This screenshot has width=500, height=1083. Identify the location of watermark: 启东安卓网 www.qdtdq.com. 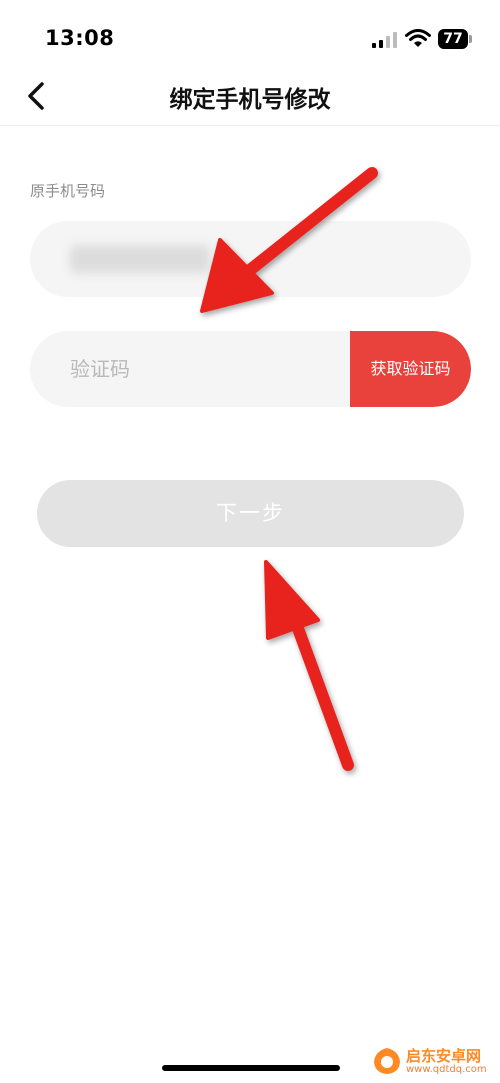
(433, 1061).